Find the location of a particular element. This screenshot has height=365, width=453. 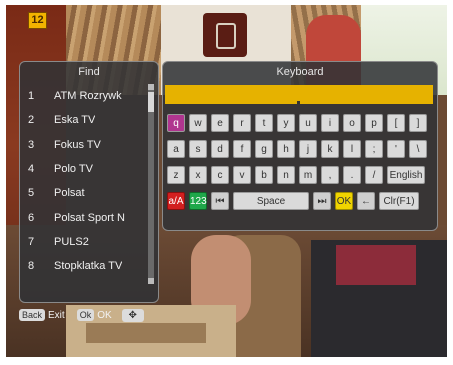

channel-number-badge: 12 is located at coordinates (37, 20).